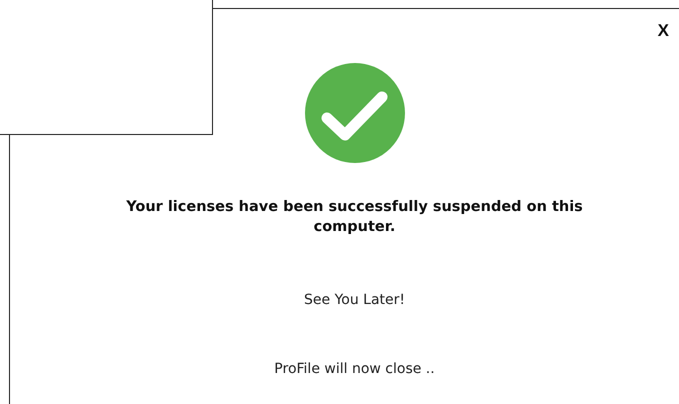 Image resolution: width=679 pixels, height=404 pixels. I want to click on farewell-text: See You Later!, so click(354, 300).